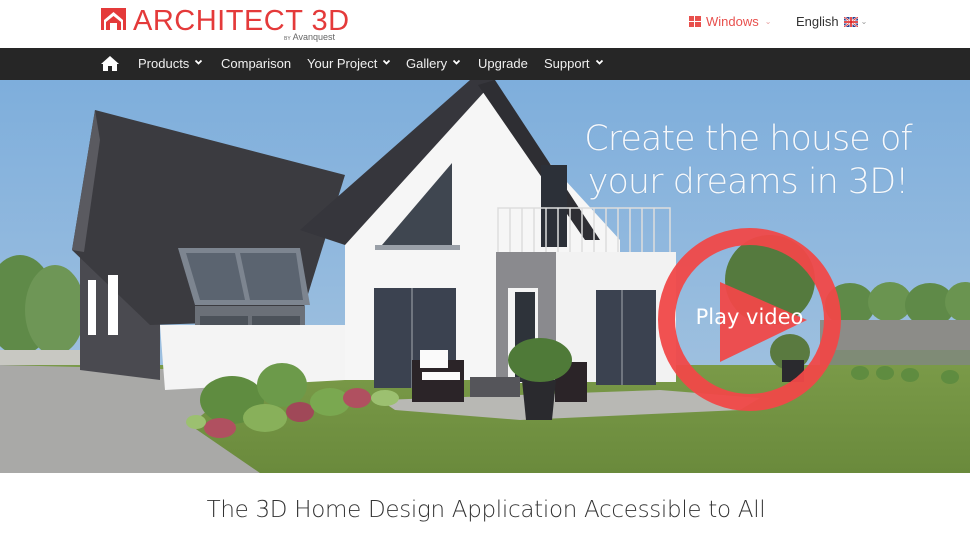 Image resolution: width=970 pixels, height=545 pixels. Describe the element at coordinates (342, 63) in the screenshot. I see `nav-item-label: Your Project` at that location.